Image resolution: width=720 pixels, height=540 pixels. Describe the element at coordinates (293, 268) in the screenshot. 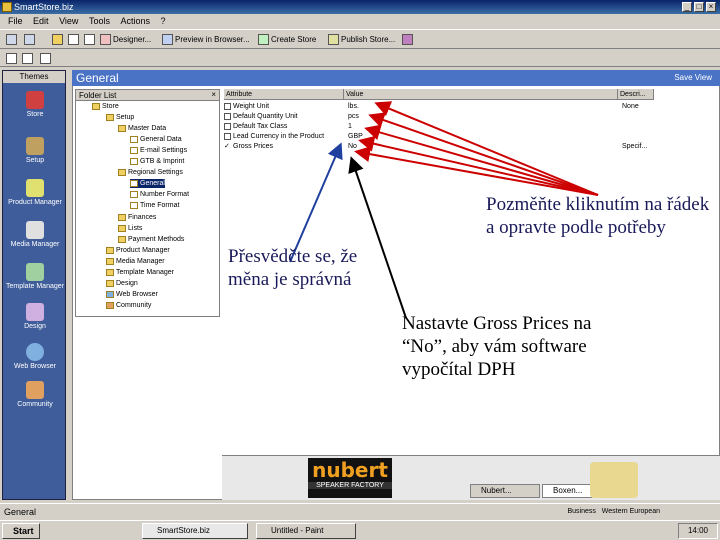

I see `annotation-currency: Přesvědčte se, že měna je správná` at that location.